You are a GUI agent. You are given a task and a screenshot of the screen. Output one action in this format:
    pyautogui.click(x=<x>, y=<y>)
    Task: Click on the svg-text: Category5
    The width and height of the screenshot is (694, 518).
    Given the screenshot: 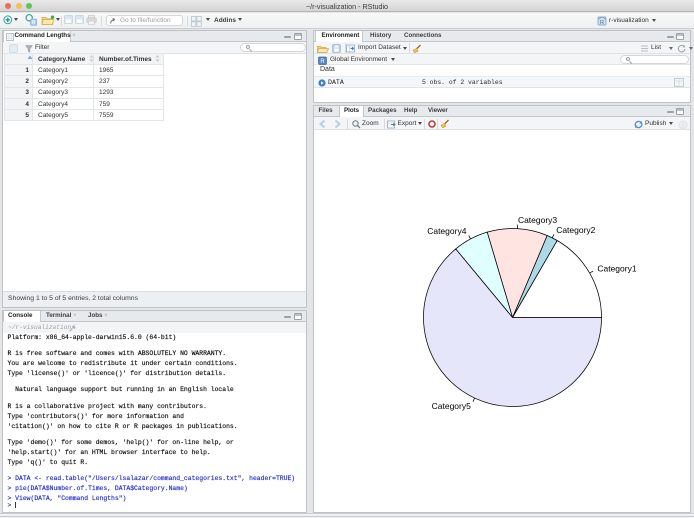 What is the action you would take?
    pyautogui.click(x=451, y=406)
    